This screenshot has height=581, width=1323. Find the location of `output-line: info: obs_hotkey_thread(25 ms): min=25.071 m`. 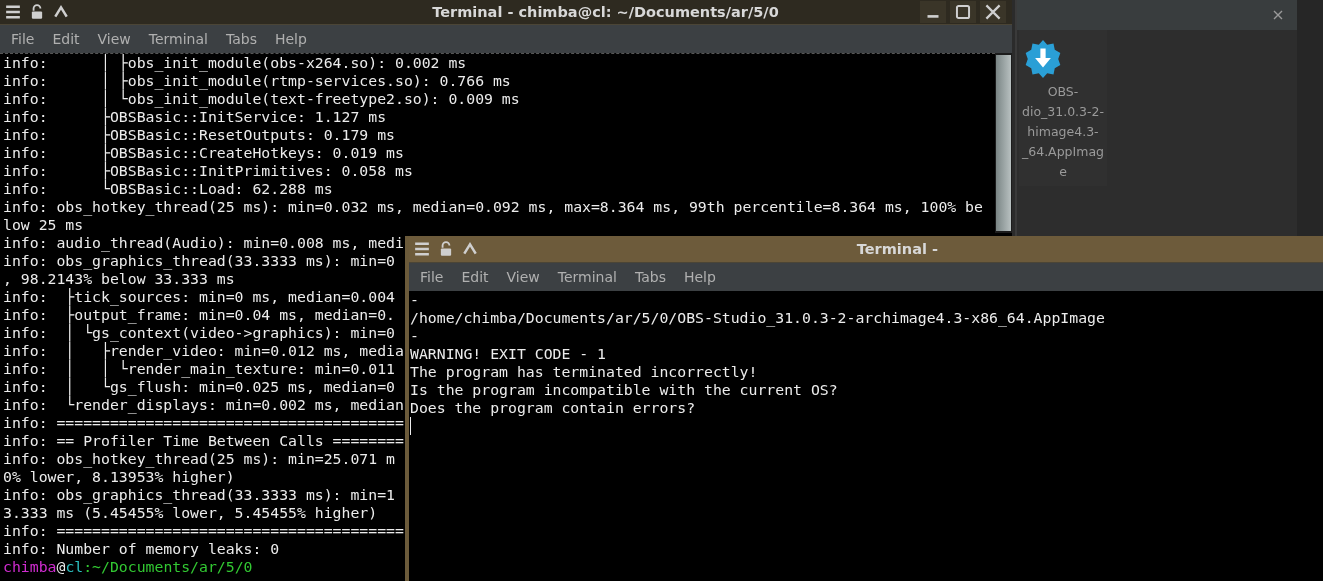

output-line: info: obs_hotkey_thread(25 ms): min=25.071 m is located at coordinates (199, 459).